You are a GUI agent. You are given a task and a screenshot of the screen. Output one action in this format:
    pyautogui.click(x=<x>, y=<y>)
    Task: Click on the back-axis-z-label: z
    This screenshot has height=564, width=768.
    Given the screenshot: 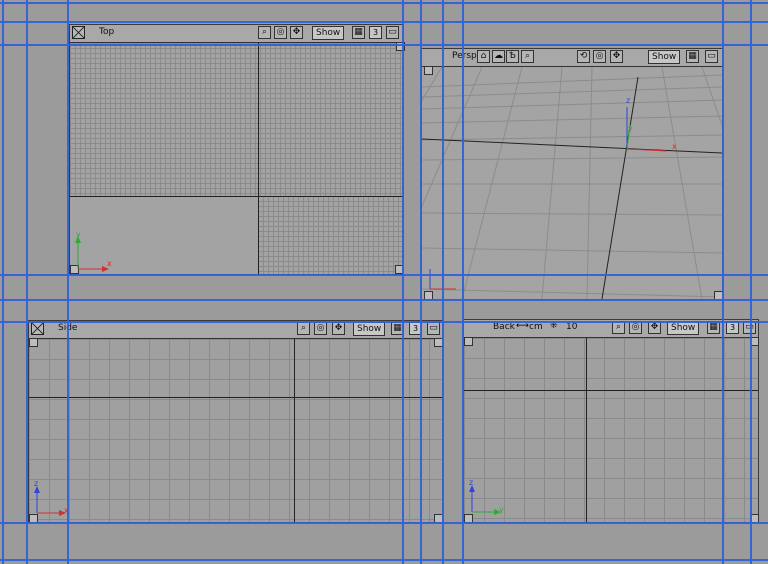 What is the action you would take?
    pyautogui.click(x=471, y=482)
    